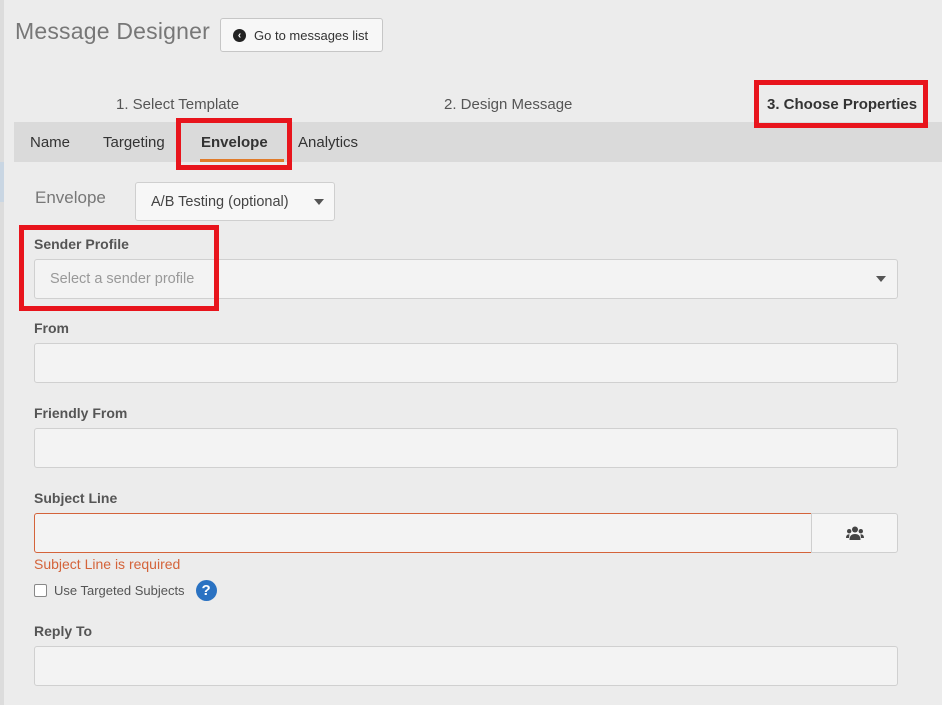 This screenshot has width=942, height=705. What do you see at coordinates (466, 666) in the screenshot?
I see `reply-to-field` at bounding box center [466, 666].